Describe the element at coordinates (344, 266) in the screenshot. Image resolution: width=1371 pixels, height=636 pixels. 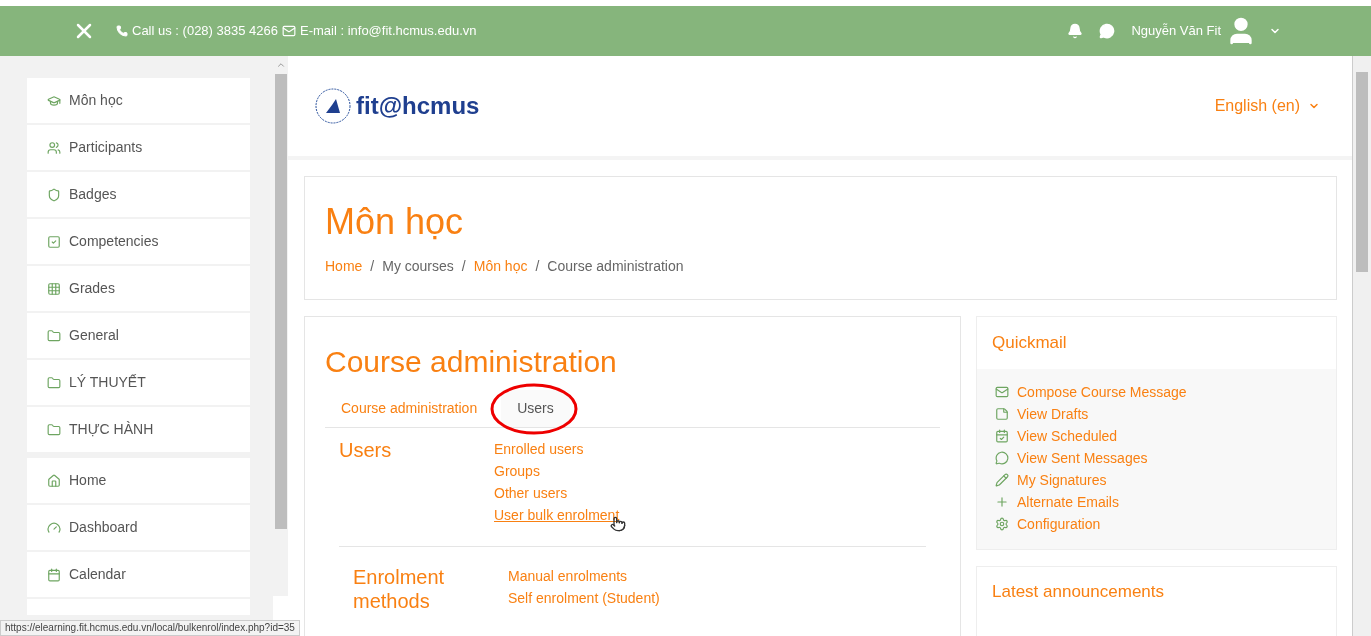
I see `breadcrumb-link: Home` at that location.